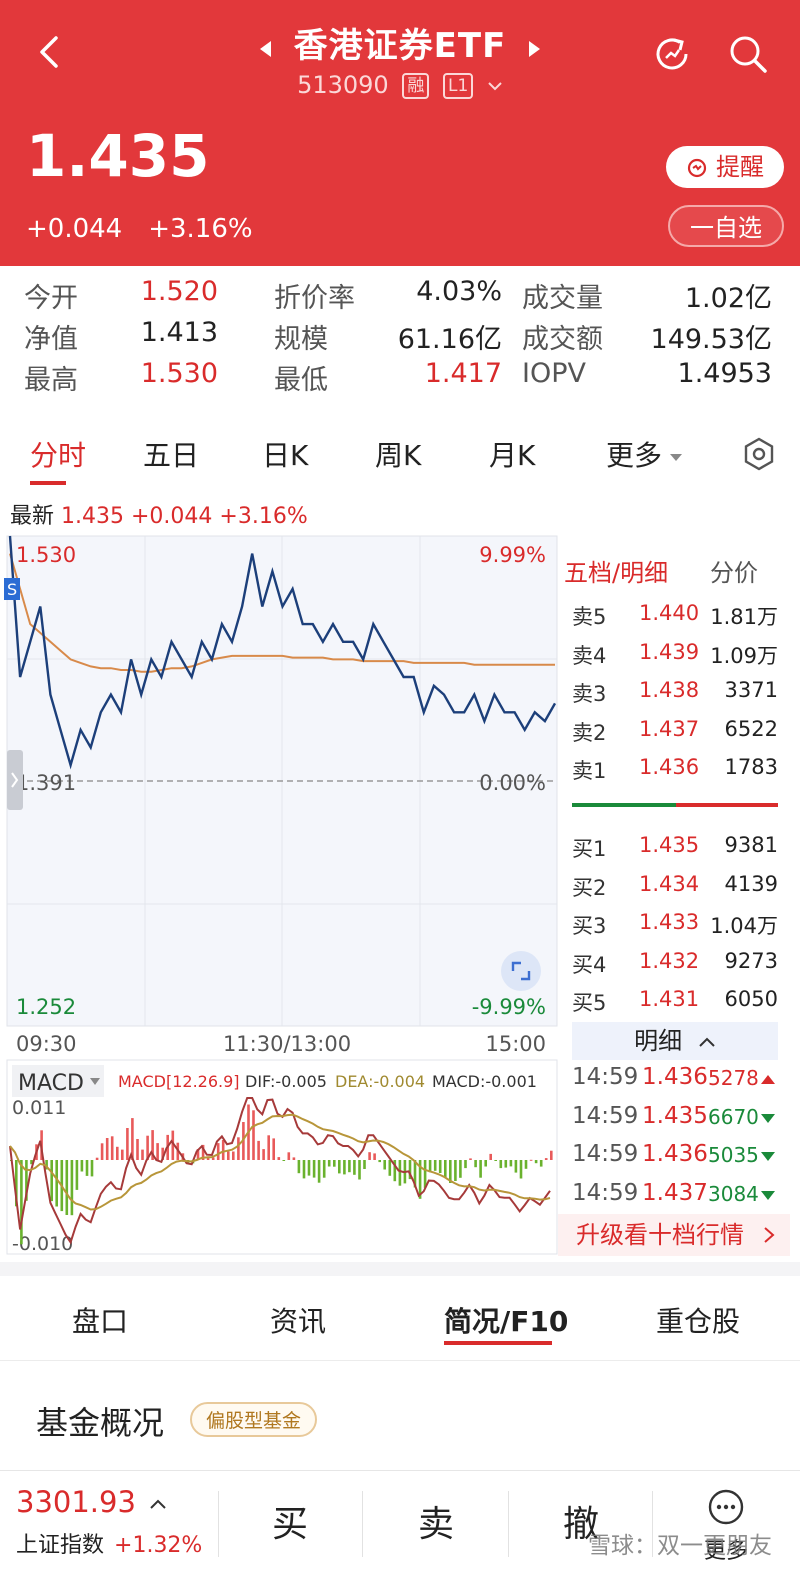  What do you see at coordinates (562, 298) in the screenshot?
I see `stat-key: 成交量` at bounding box center [562, 298].